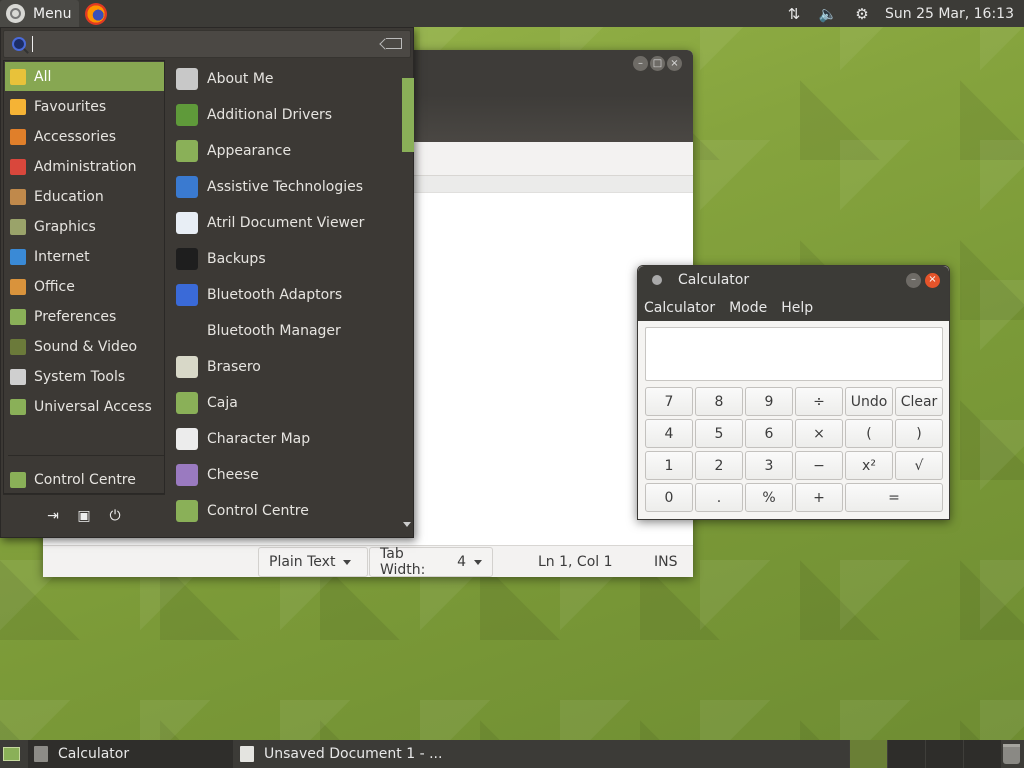  Describe the element at coordinates (40, 13) in the screenshot. I see `menu-button: Menu` at that location.